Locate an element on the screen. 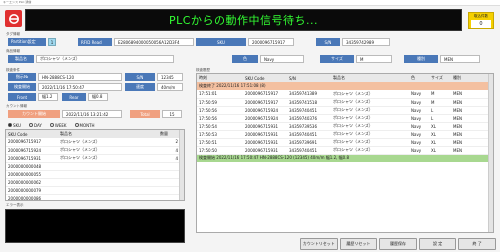  partition-value: 1 is located at coordinates (52, 42).